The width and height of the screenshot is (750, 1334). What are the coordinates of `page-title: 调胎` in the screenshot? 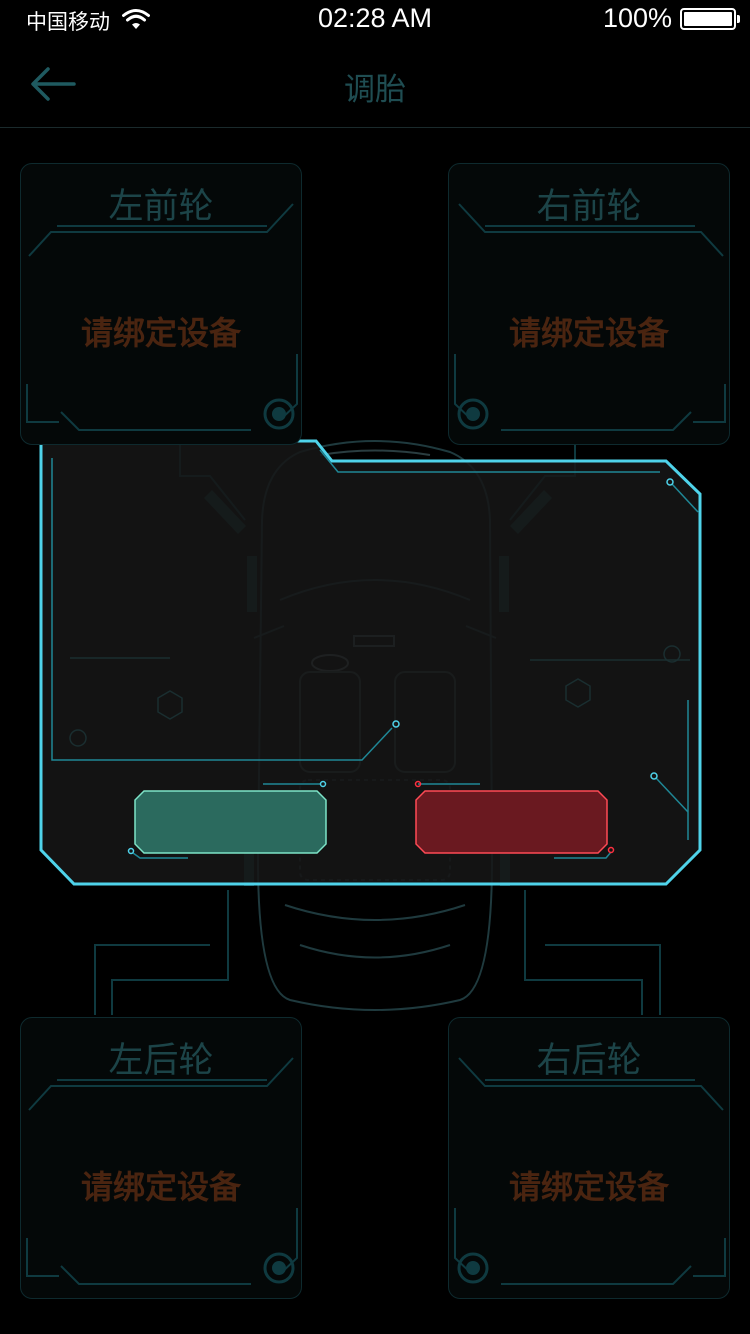 It's located at (375, 90).